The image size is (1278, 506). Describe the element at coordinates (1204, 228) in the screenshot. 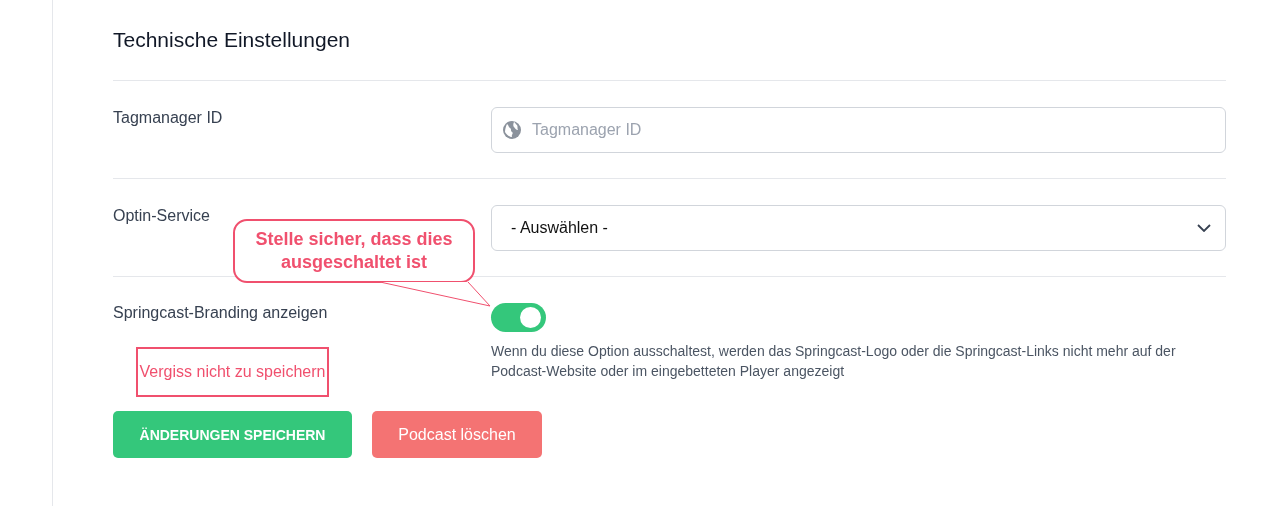

I see `chevron-down-icon` at that location.